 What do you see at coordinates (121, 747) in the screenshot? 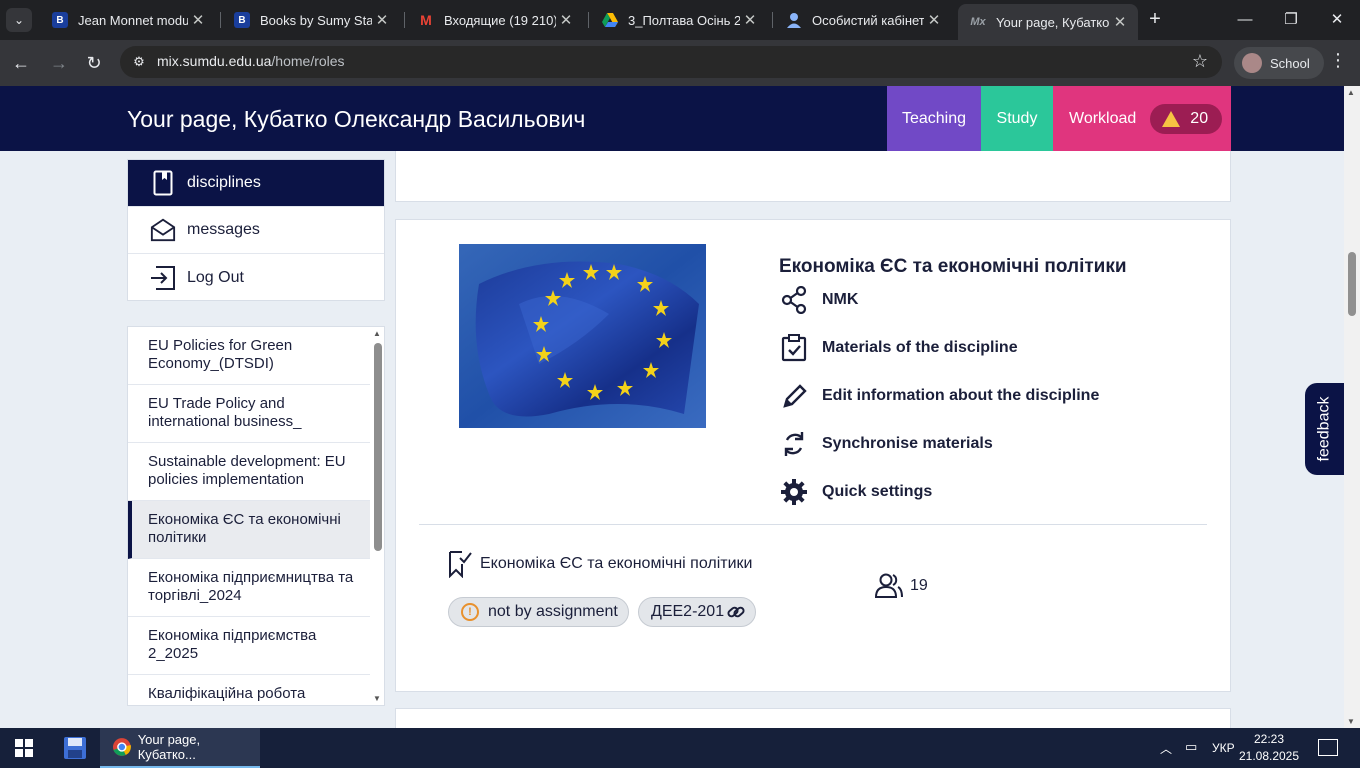
I see `chrome-icon` at bounding box center [121, 747].